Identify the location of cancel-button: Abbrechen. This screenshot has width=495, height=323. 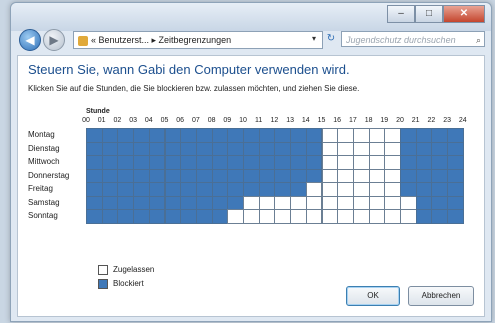
(441, 296).